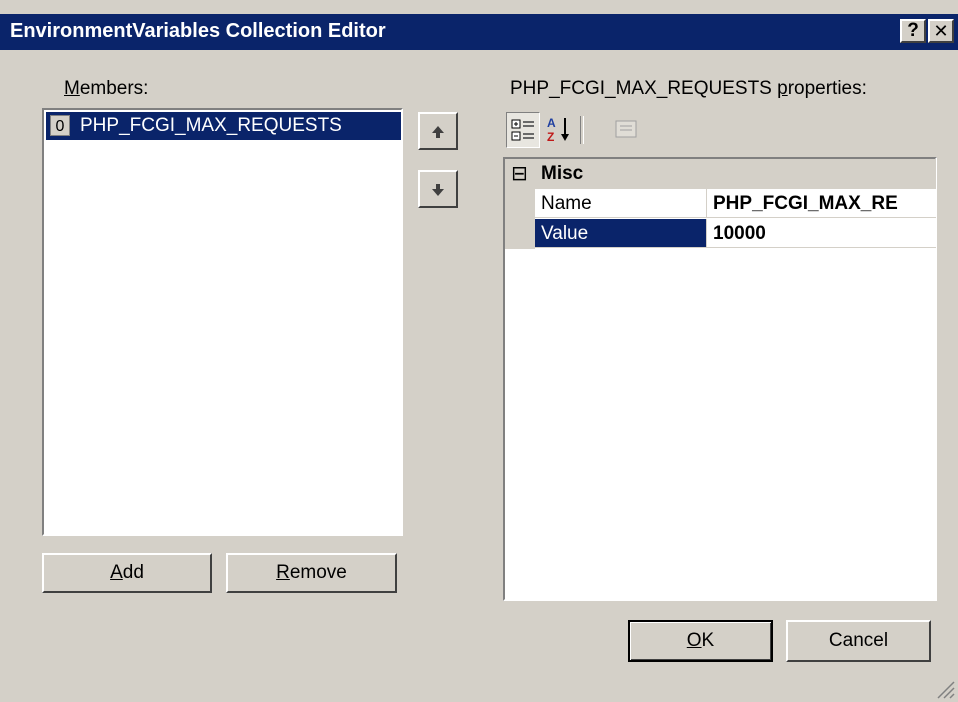 Image resolution: width=958 pixels, height=702 pixels. Describe the element at coordinates (913, 31) in the screenshot. I see `help-button: ?` at that location.